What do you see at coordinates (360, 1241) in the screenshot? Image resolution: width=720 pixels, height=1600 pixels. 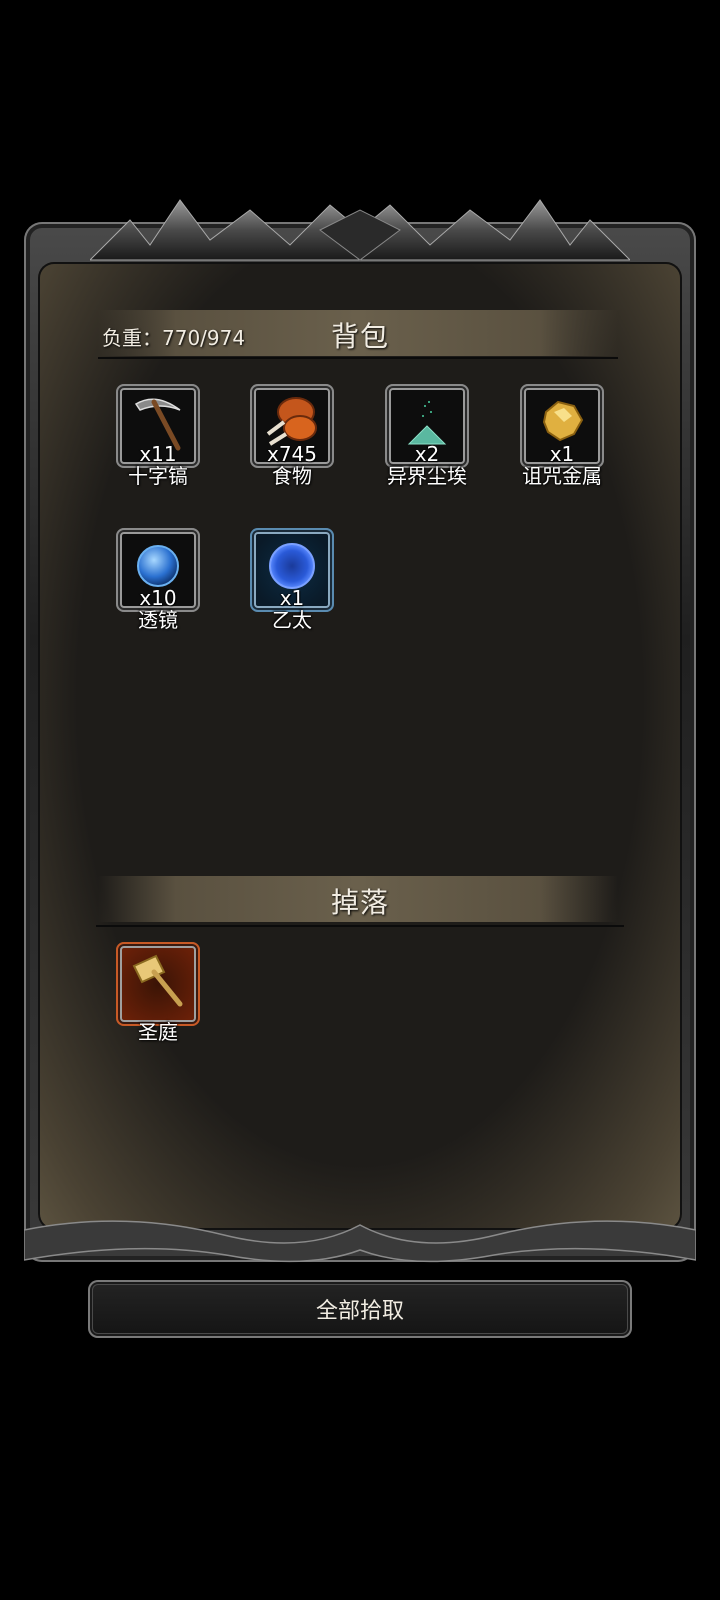 I see `frame-bottom-ornament` at bounding box center [360, 1241].